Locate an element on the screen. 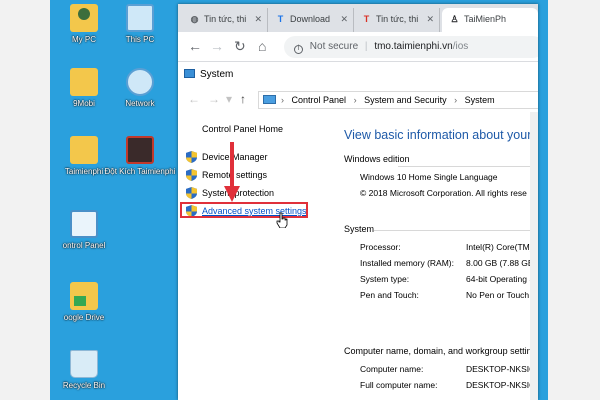  control-panel-home-link: Control Panel Home is located at coordinates (242, 129).